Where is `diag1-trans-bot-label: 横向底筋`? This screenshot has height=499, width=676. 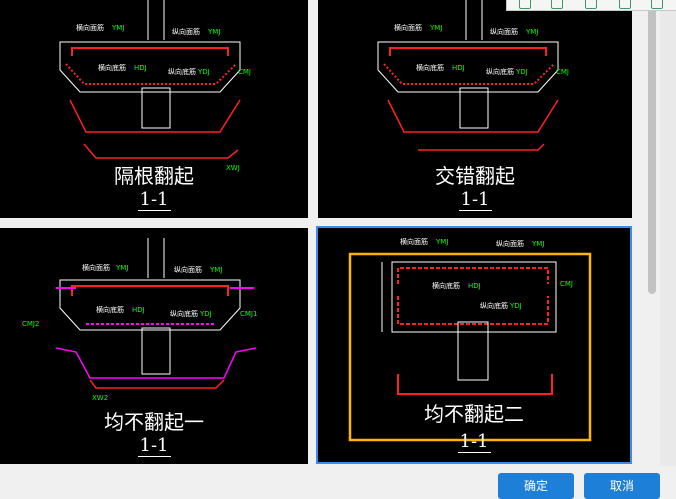
diag1-trans-bot-label: 横向底筋 is located at coordinates (112, 67).